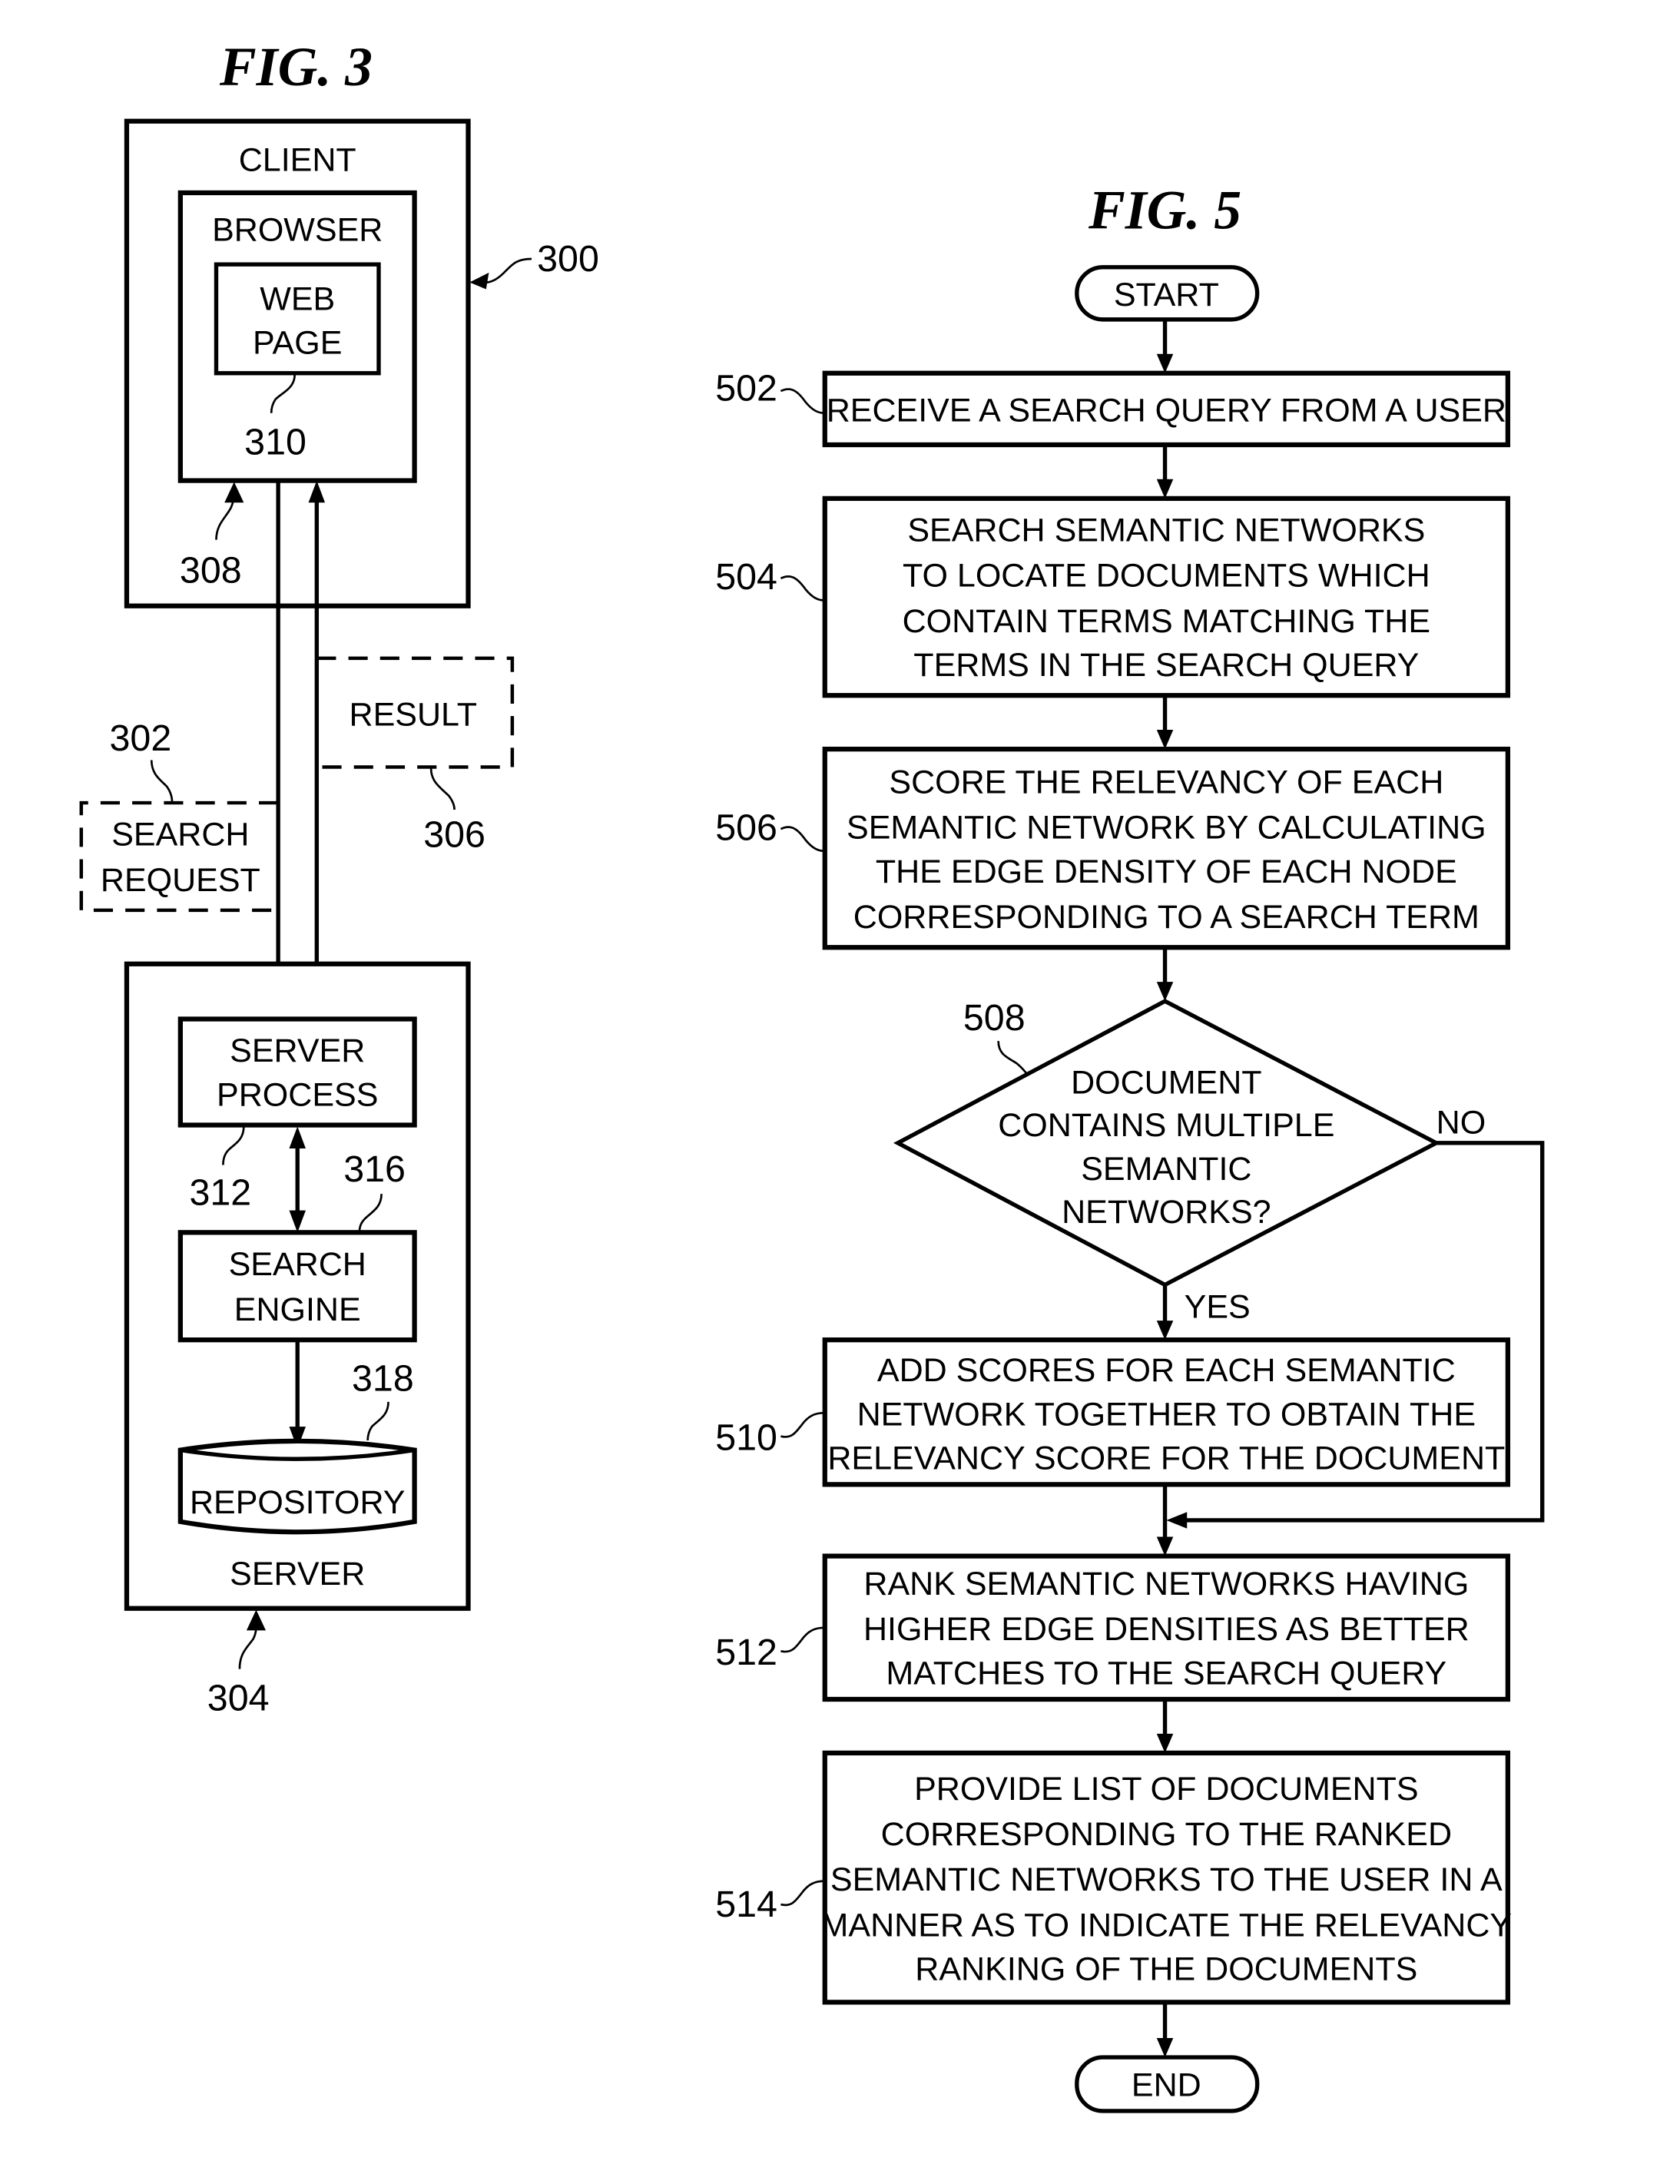 This screenshot has width=1680, height=2184. Describe the element at coordinates (746, 389) in the screenshot. I see `step-502-ref: 502` at that location.